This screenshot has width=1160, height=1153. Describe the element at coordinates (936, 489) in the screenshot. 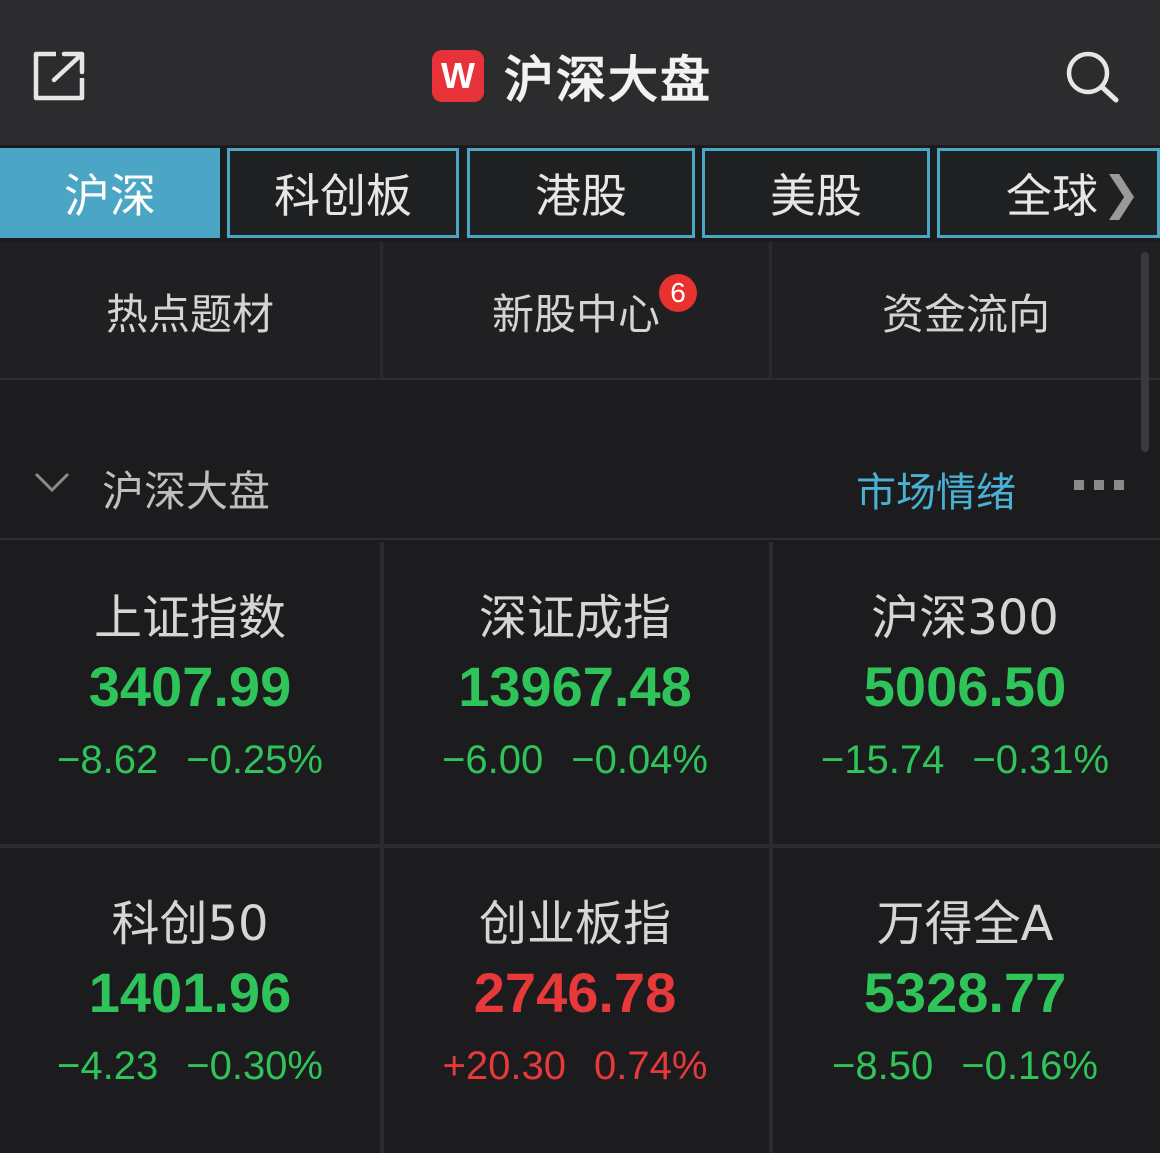

I see `market-sentiment-link: 市场情绪` at that location.